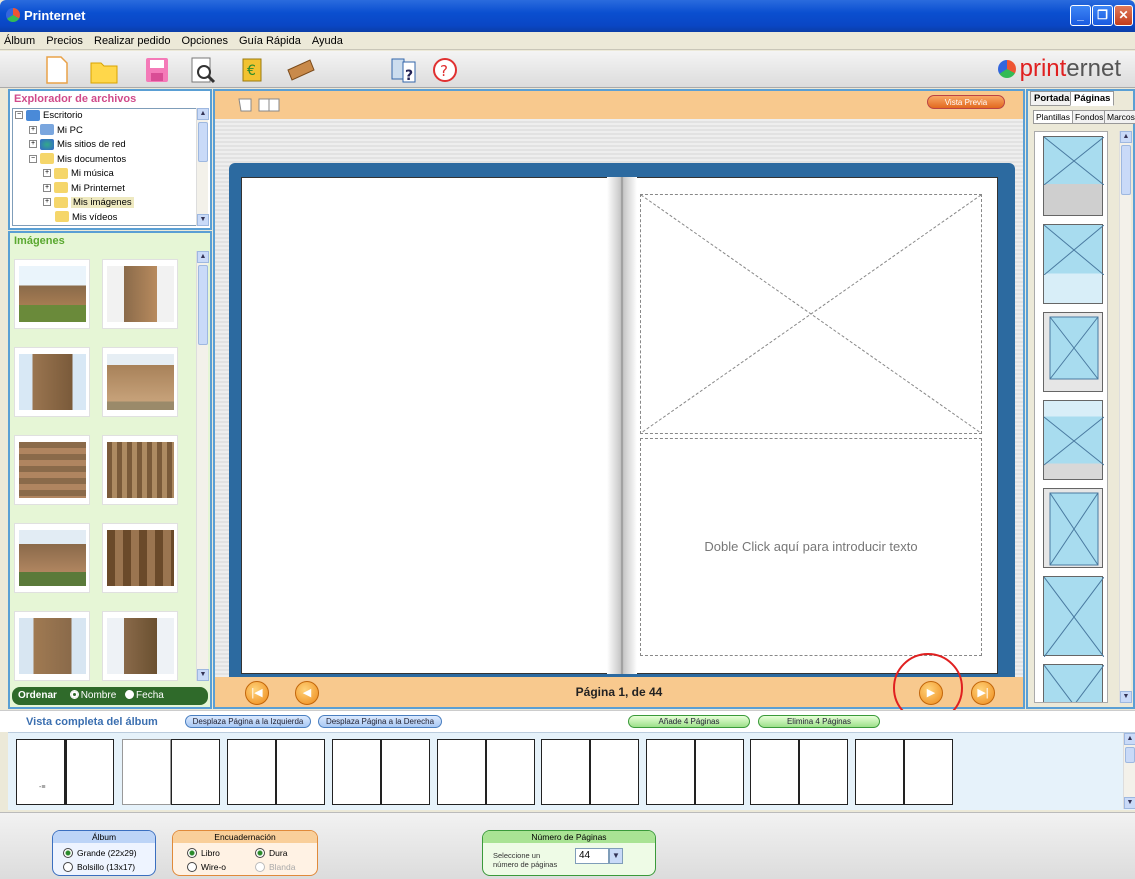  What do you see at coordinates (105, 218) in the screenshot?
I see `tree-item: Mis vídeos` at bounding box center [105, 218].